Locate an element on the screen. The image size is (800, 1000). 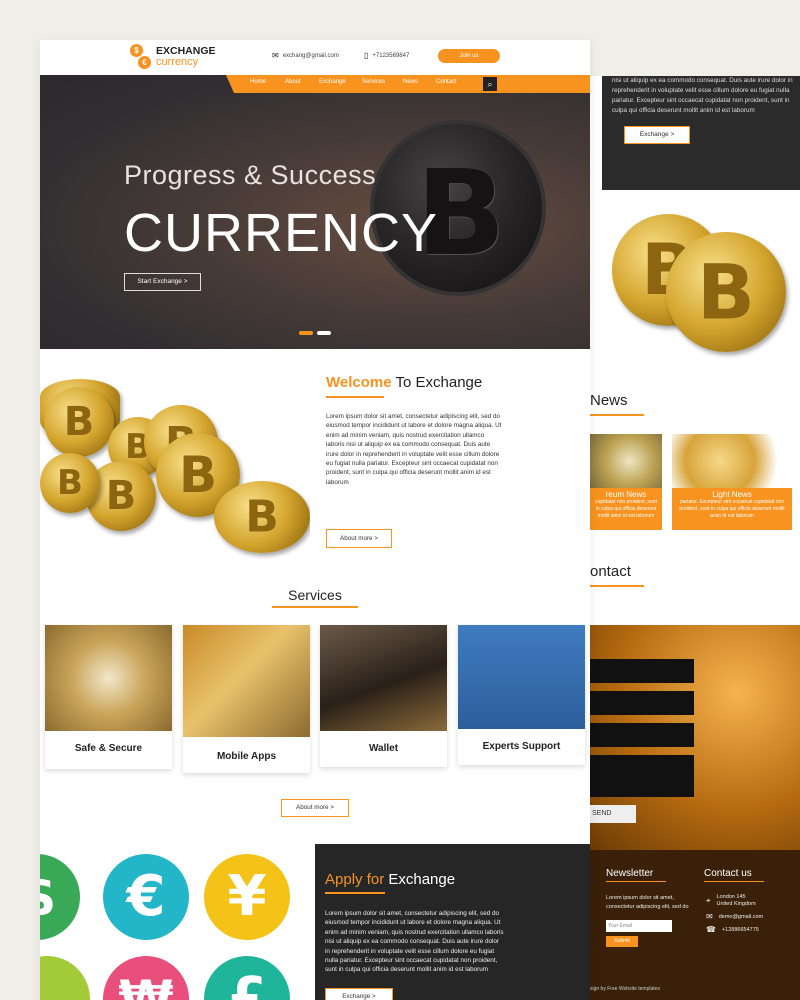
service-label: Safe & Secure is located at coordinates (108, 748).